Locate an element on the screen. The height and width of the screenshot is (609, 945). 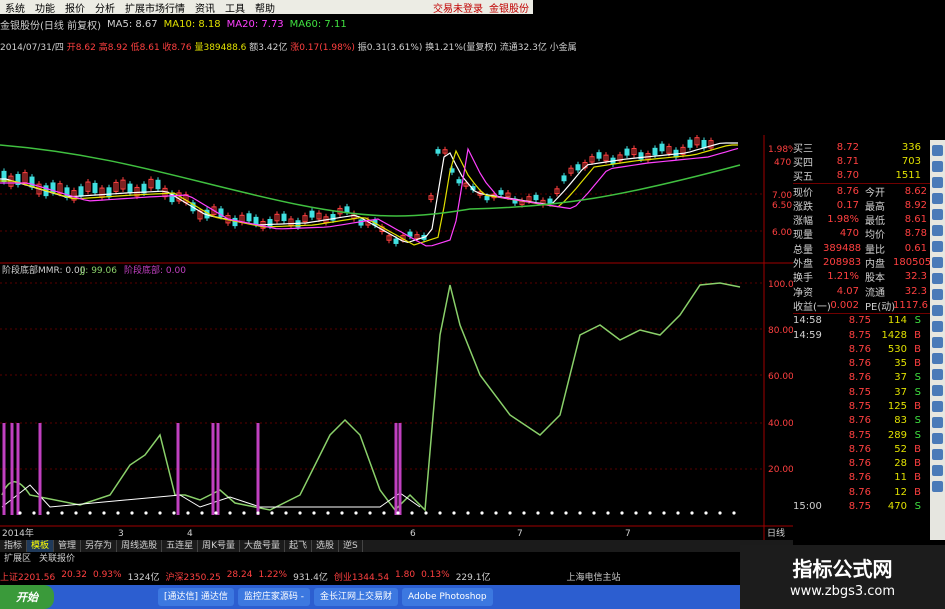
tick-volume: 37 is located at coordinates (900, 392).